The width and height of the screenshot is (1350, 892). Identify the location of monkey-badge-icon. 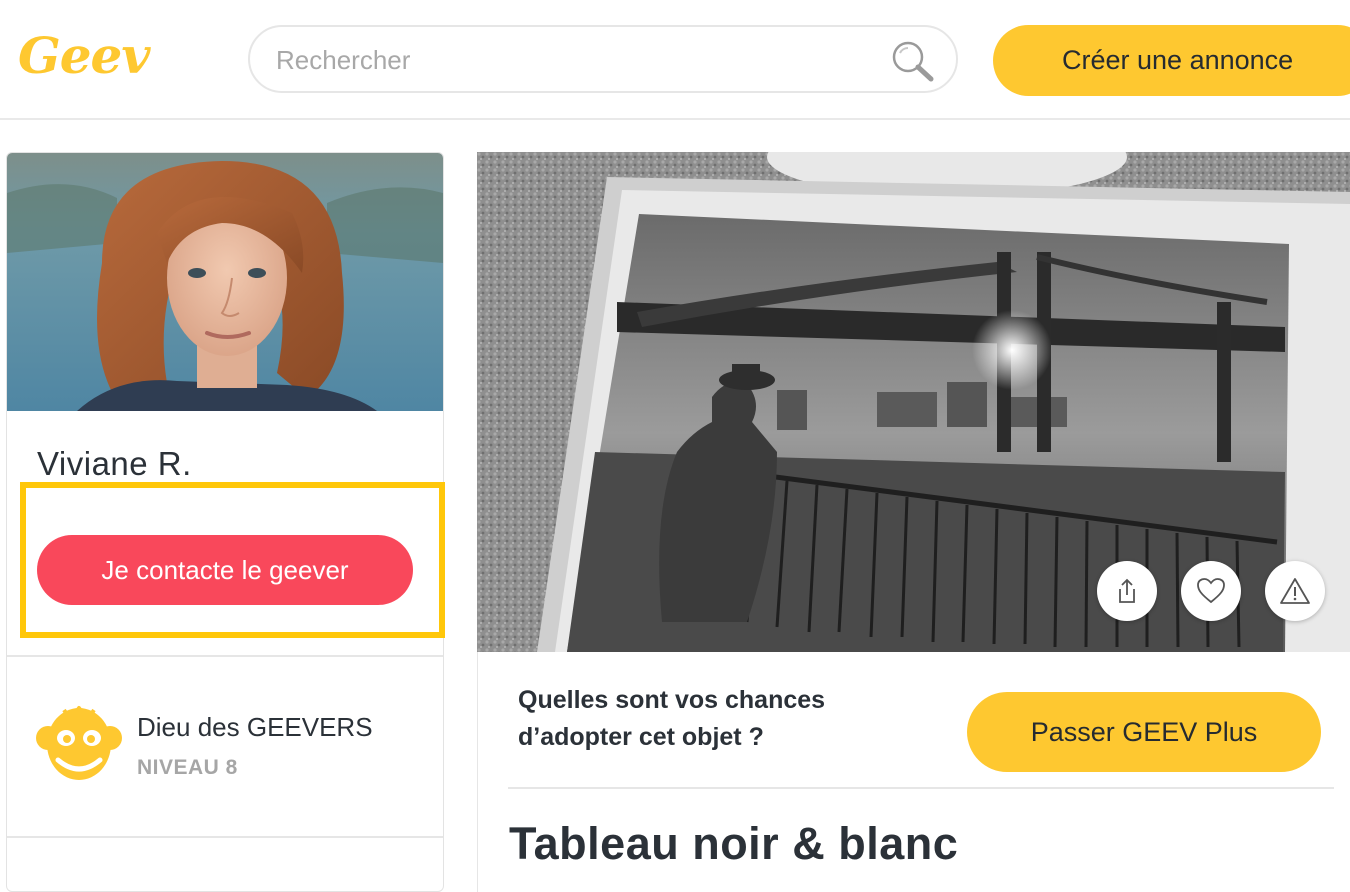
(79, 743).